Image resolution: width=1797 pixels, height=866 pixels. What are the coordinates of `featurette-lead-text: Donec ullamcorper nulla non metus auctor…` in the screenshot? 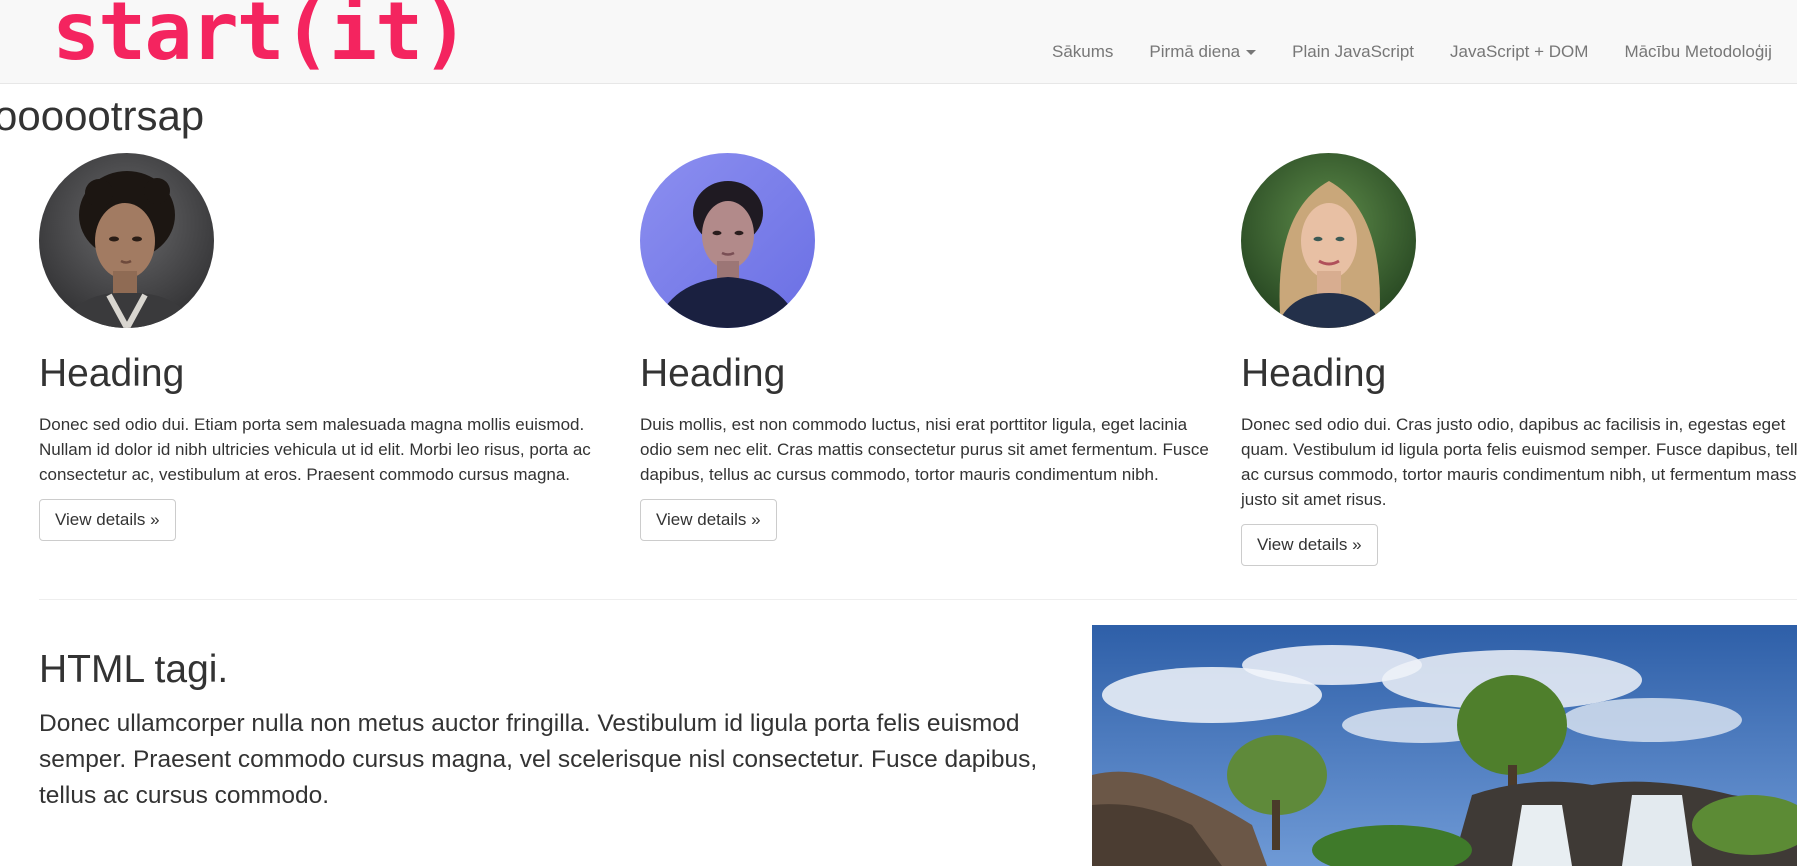 It's located at (538, 759).